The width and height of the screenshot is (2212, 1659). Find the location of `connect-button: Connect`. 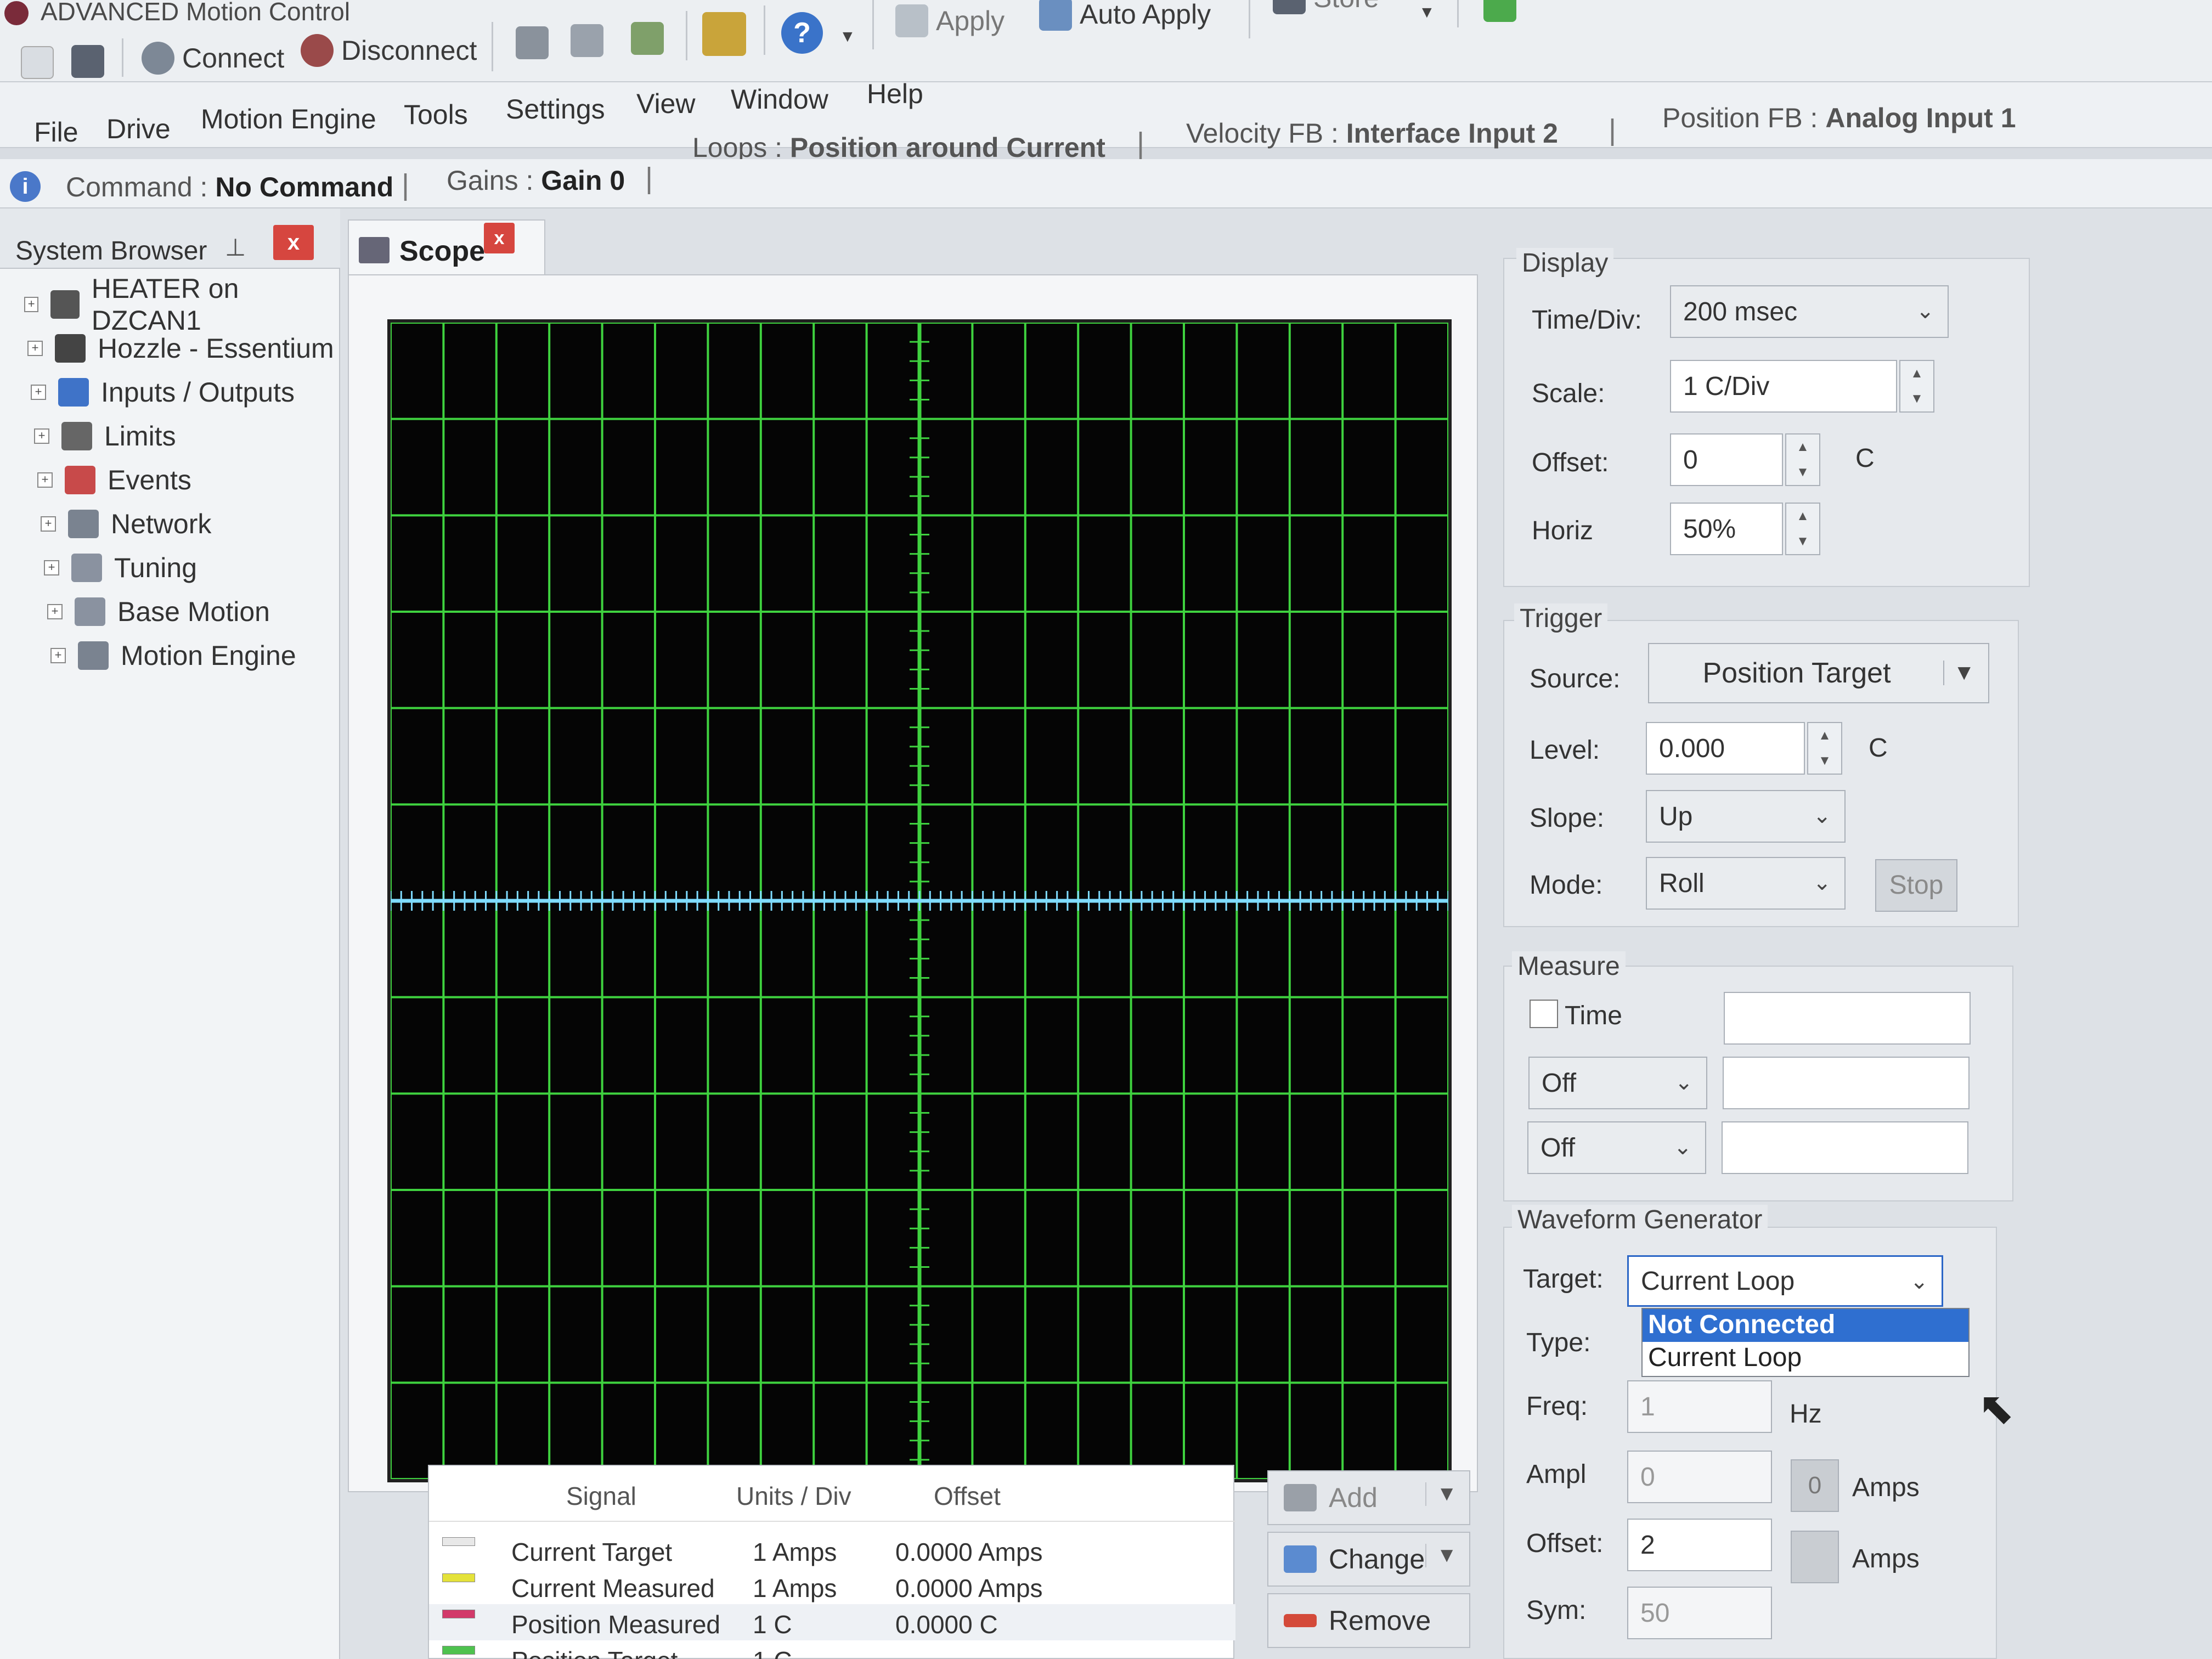

connect-button: Connect is located at coordinates (213, 59).